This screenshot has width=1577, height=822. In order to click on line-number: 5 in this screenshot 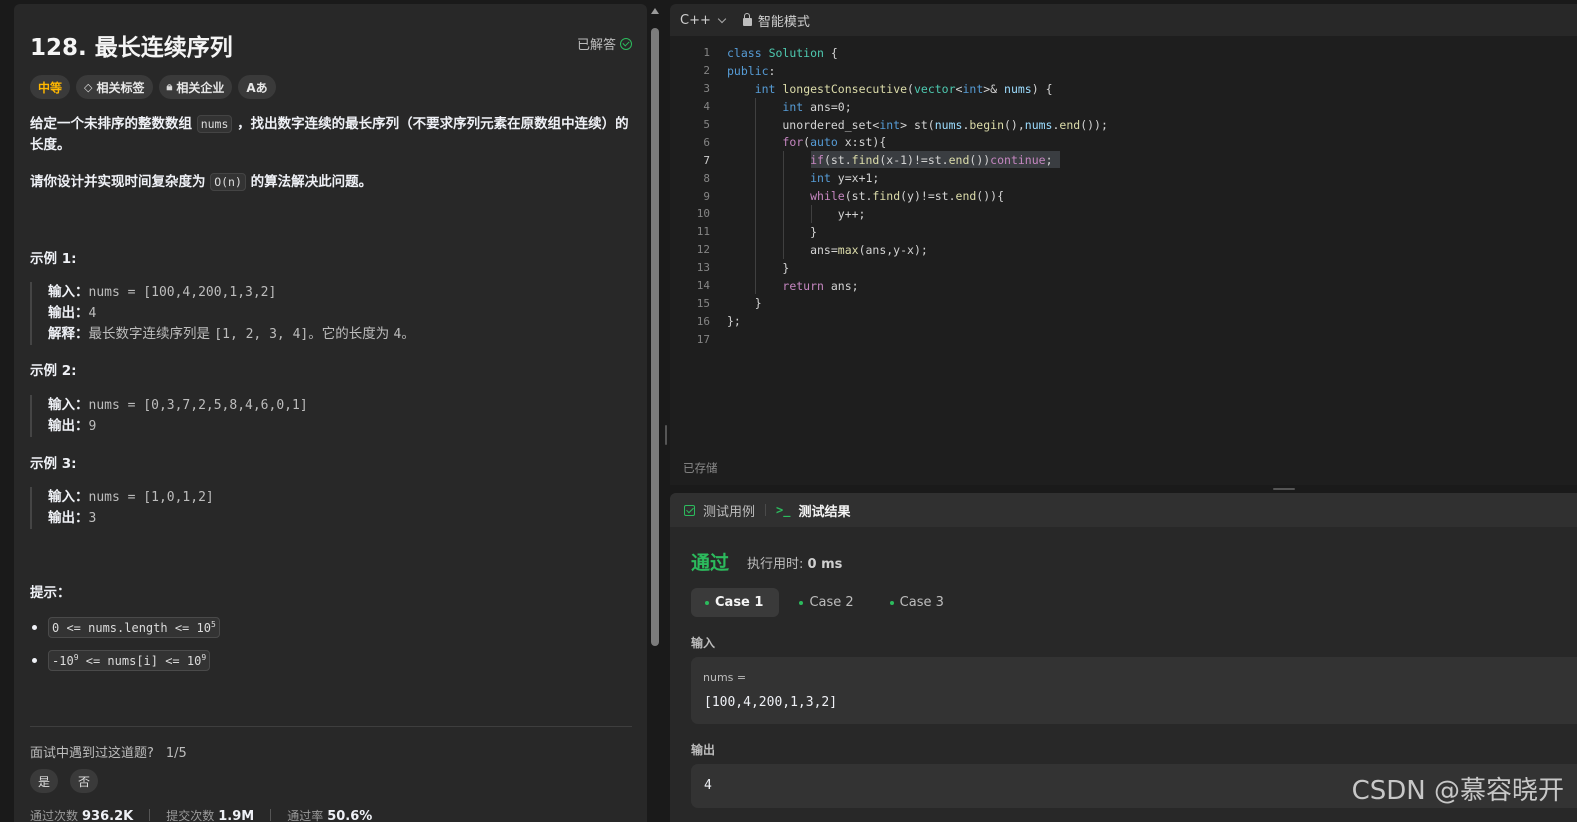, I will do `click(706, 124)`.